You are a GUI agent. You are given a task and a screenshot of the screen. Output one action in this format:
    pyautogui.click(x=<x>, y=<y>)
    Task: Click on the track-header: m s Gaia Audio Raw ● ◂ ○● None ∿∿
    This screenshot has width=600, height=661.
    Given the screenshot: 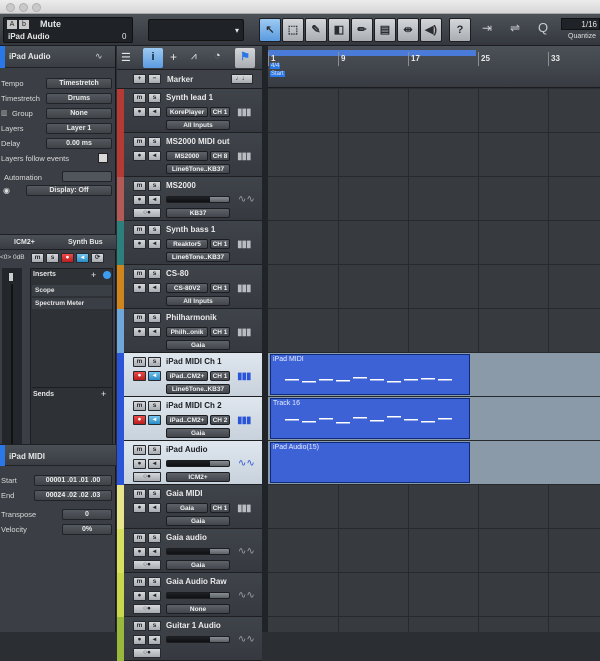 What is the action you would take?
    pyautogui.click(x=189, y=595)
    